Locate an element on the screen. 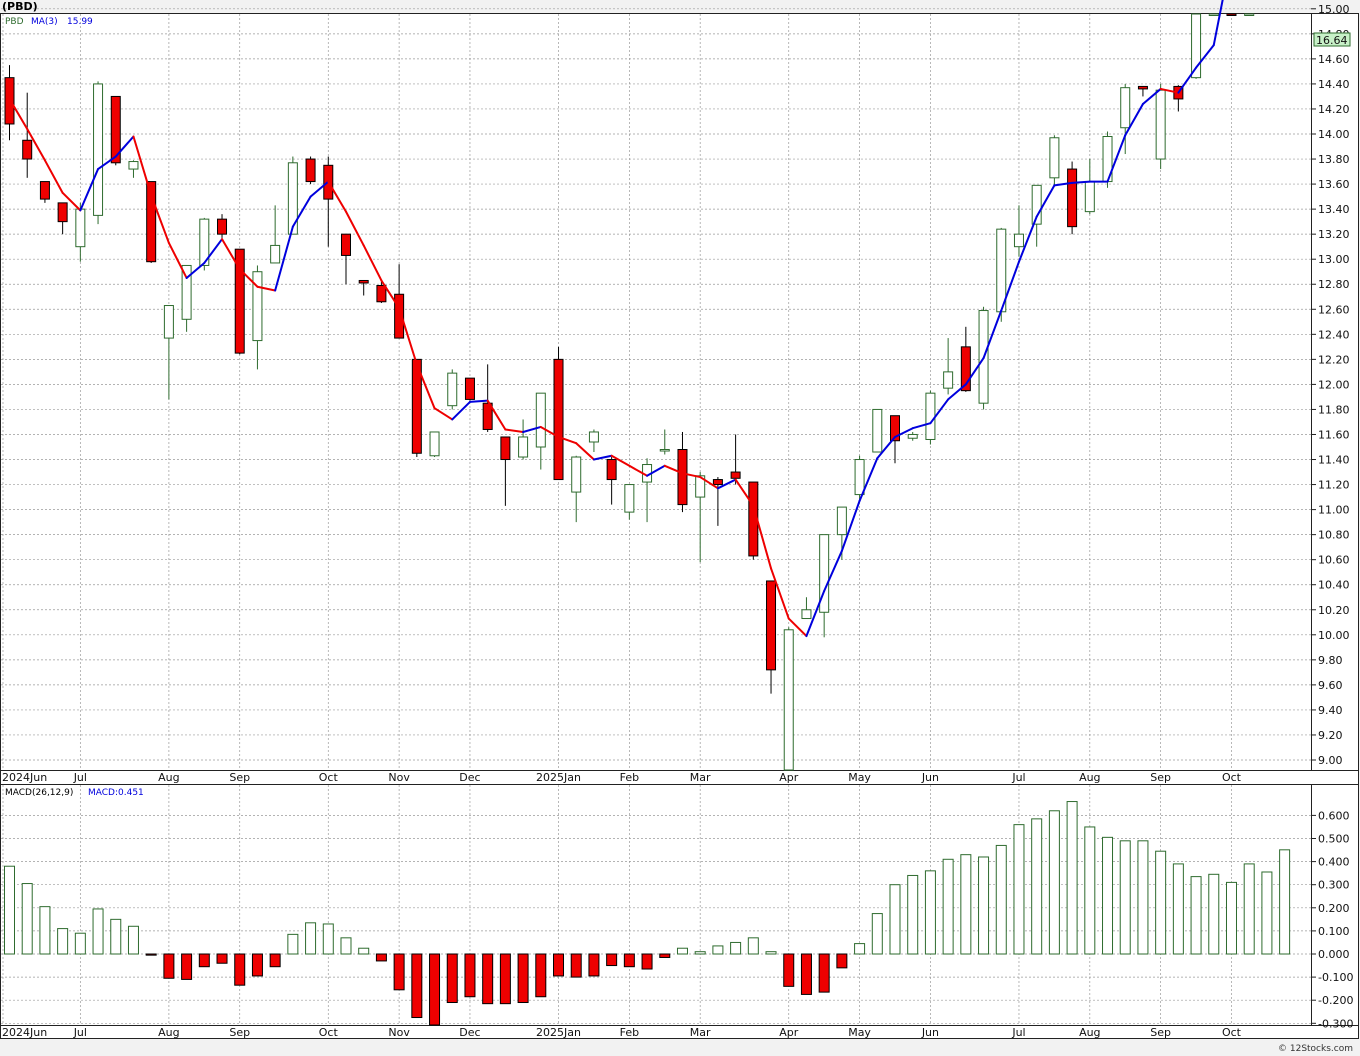 The width and height of the screenshot is (1360, 1056). month-label-bottom: Dec is located at coordinates (469, 1032).